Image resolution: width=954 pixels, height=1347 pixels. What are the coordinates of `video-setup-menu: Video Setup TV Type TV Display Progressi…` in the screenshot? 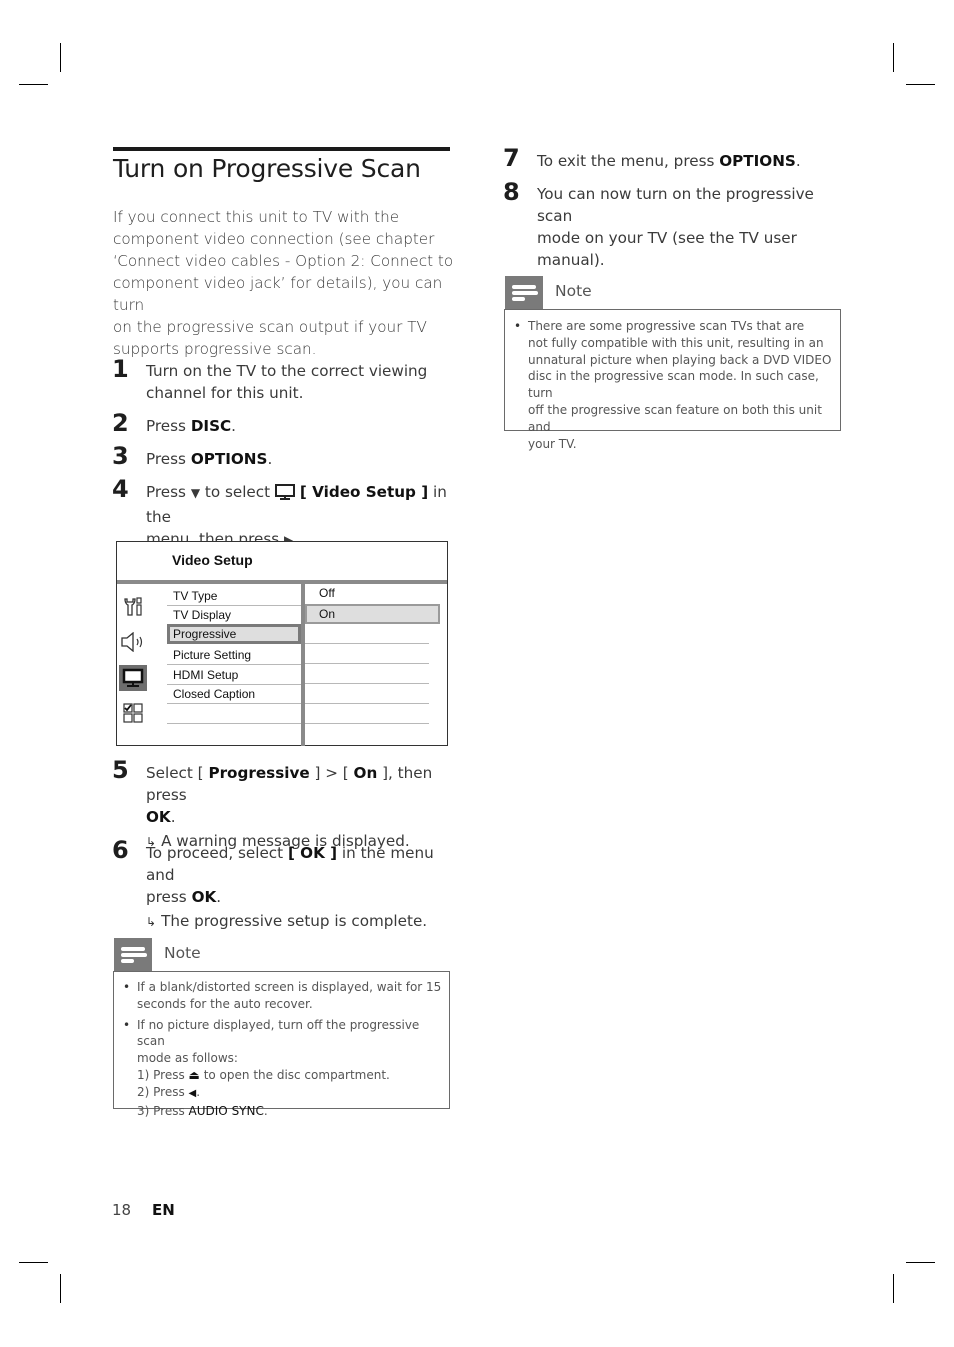 It's located at (282, 643).